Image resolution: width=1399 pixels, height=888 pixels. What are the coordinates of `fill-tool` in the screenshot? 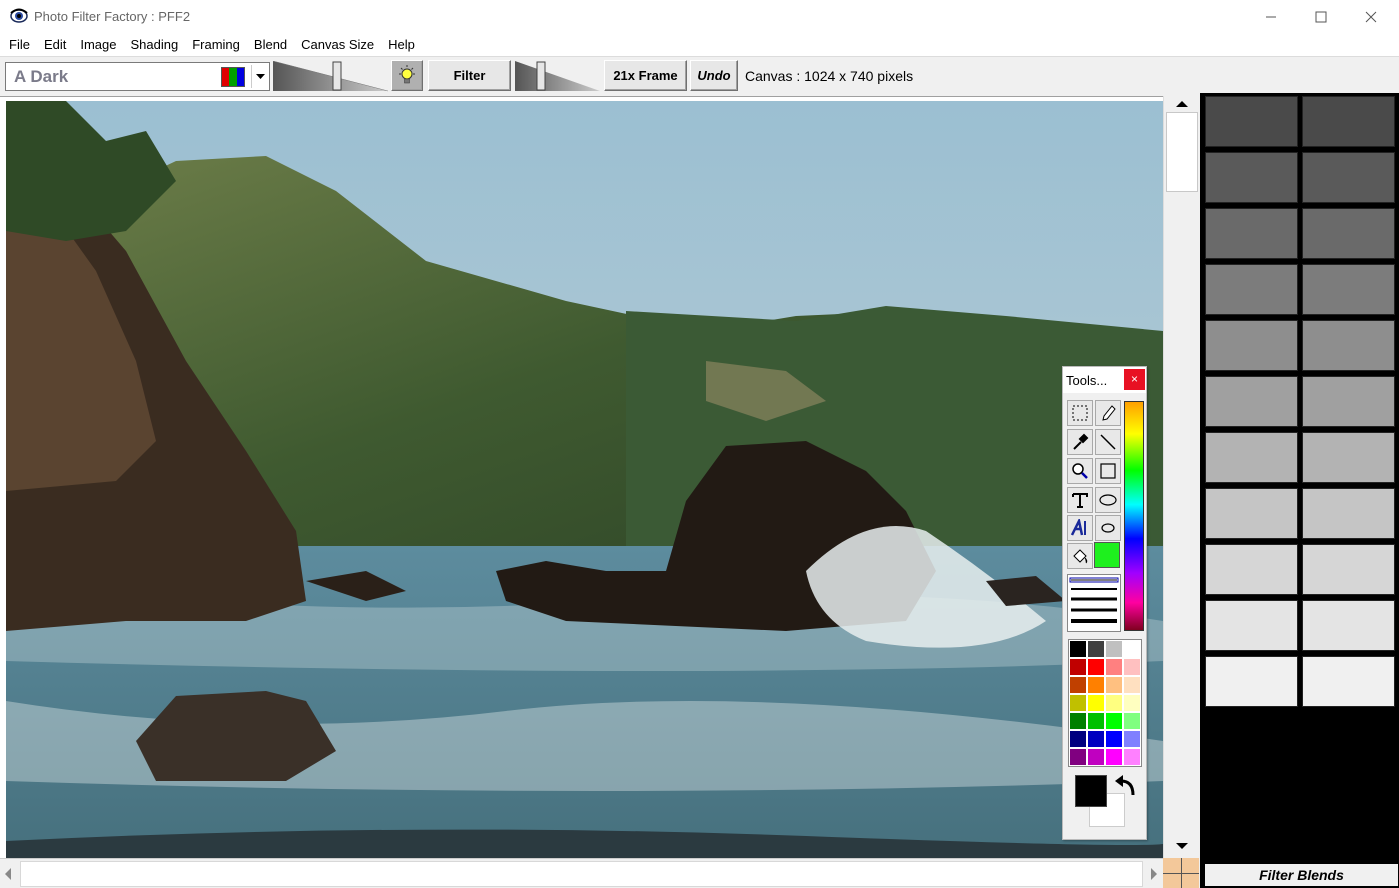 It's located at (1080, 556).